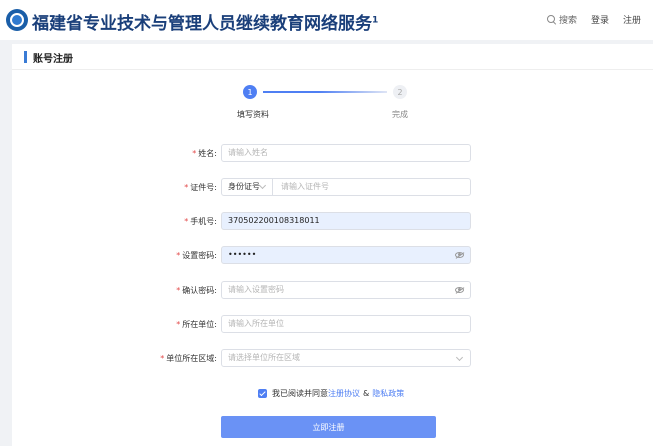 The width and height of the screenshot is (653, 446). I want to click on search-button: 搜索, so click(561, 19).